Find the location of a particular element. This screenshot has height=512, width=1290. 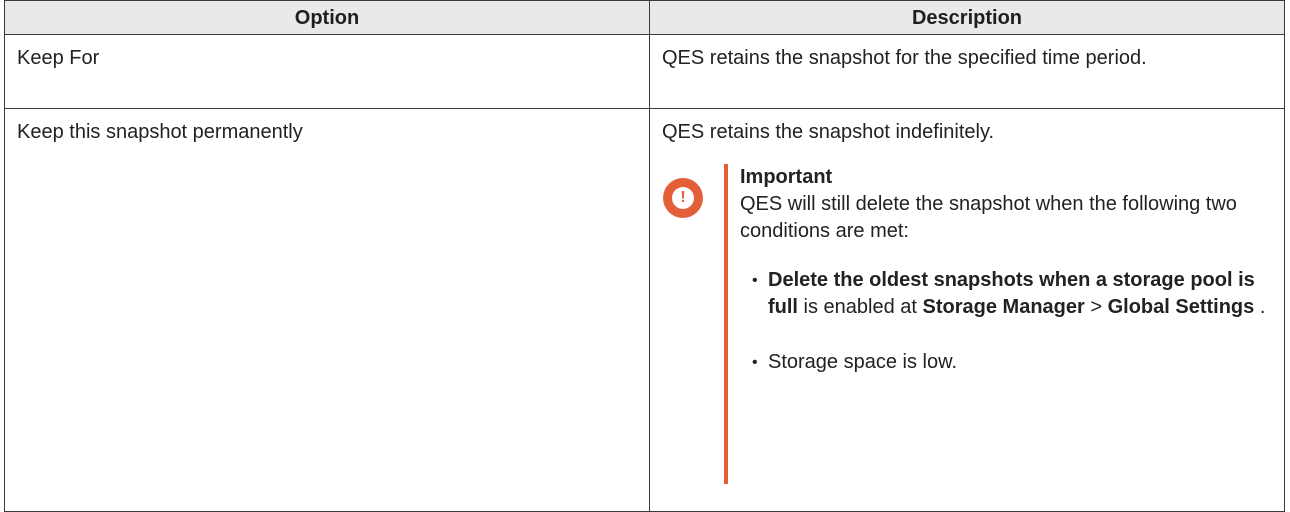

header-option: Option is located at coordinates (327, 17).